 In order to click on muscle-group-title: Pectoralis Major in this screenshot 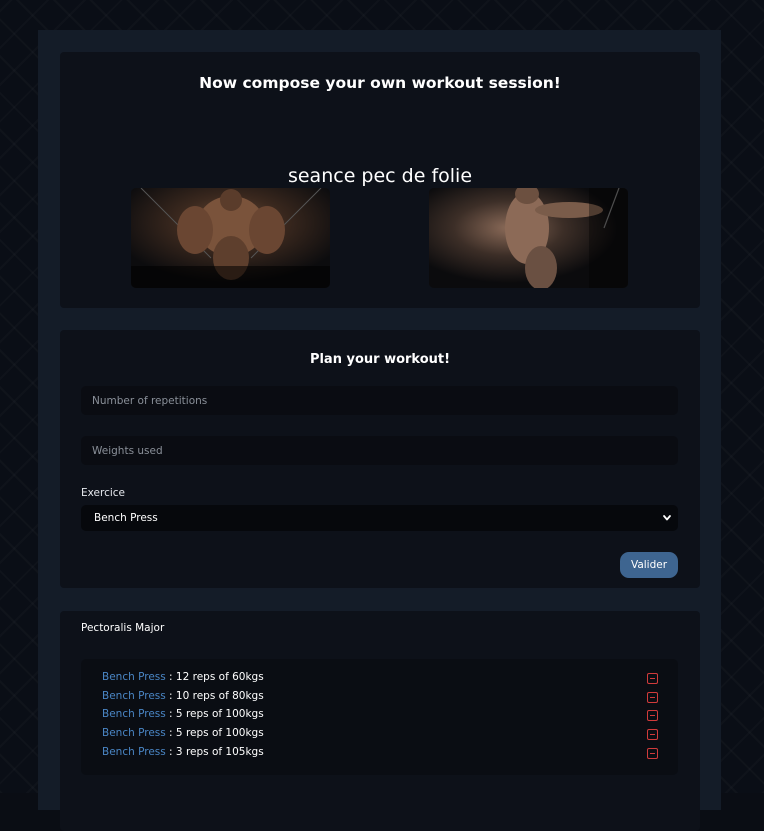, I will do `click(123, 628)`.